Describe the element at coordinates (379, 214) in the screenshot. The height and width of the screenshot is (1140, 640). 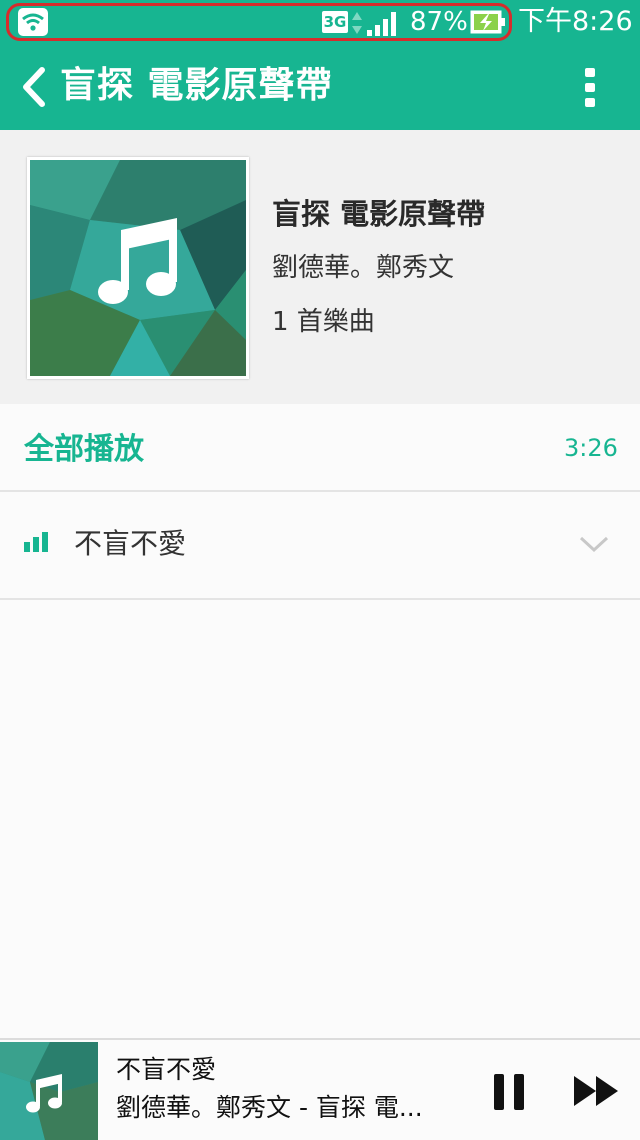
I see `album-title: 盲探 電影原聲帶` at that location.